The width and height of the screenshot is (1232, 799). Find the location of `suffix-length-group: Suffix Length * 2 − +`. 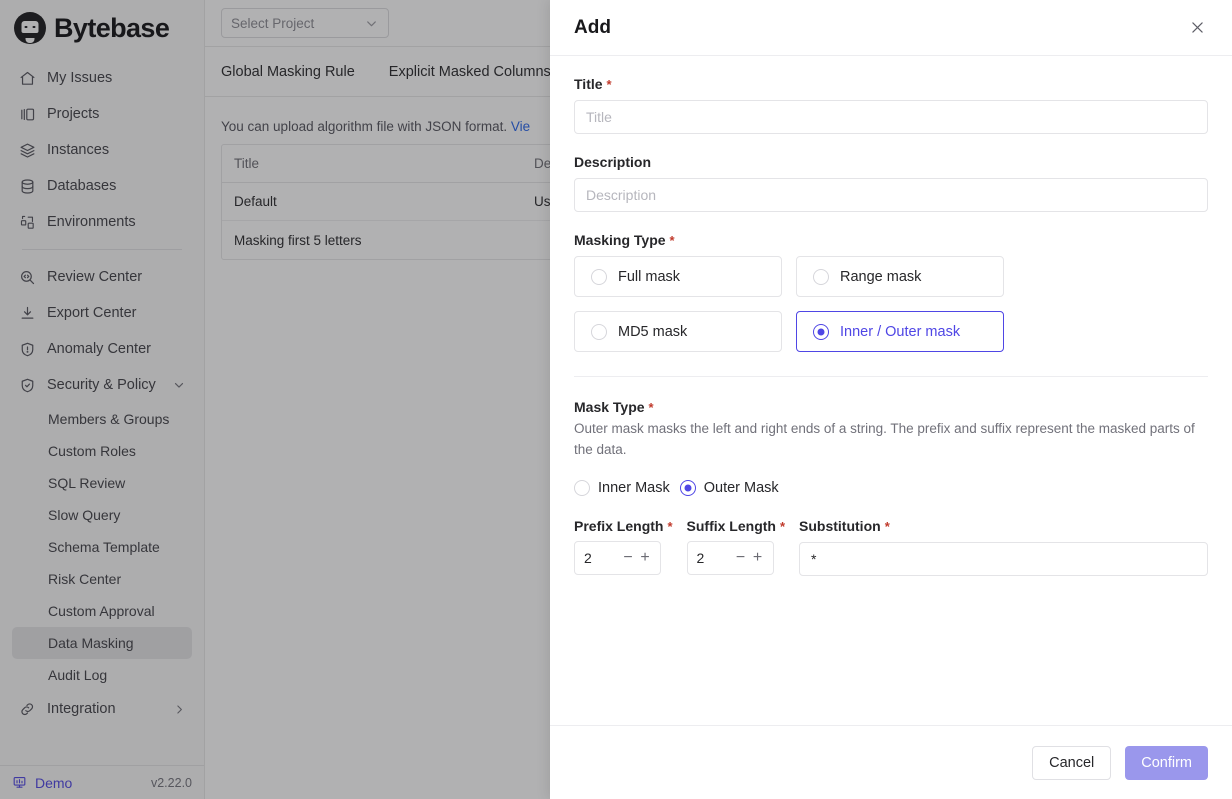

suffix-length-group: Suffix Length * 2 − + is located at coordinates (736, 547).